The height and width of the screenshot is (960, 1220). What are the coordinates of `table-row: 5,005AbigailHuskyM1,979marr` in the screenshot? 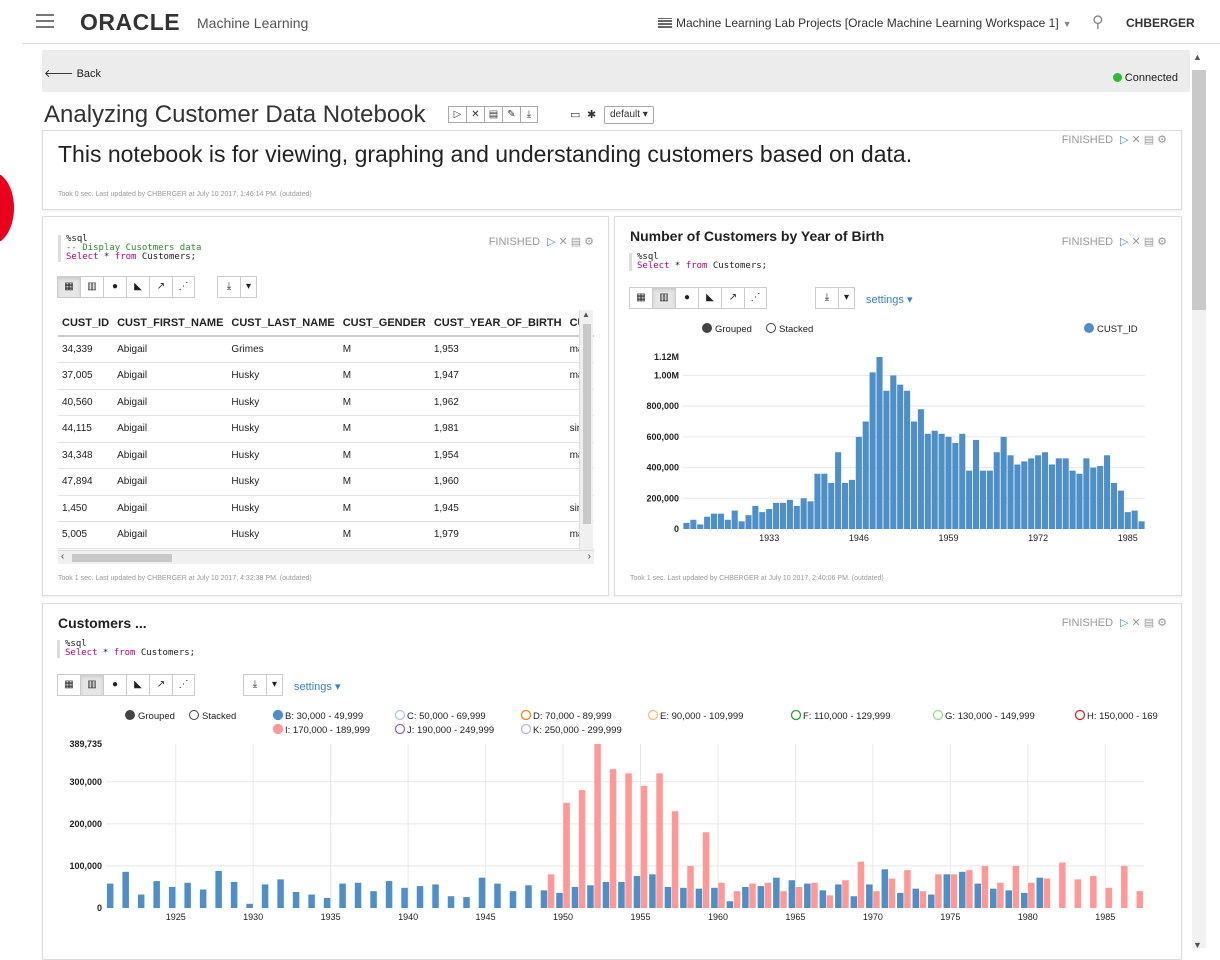 It's located at (326, 535).